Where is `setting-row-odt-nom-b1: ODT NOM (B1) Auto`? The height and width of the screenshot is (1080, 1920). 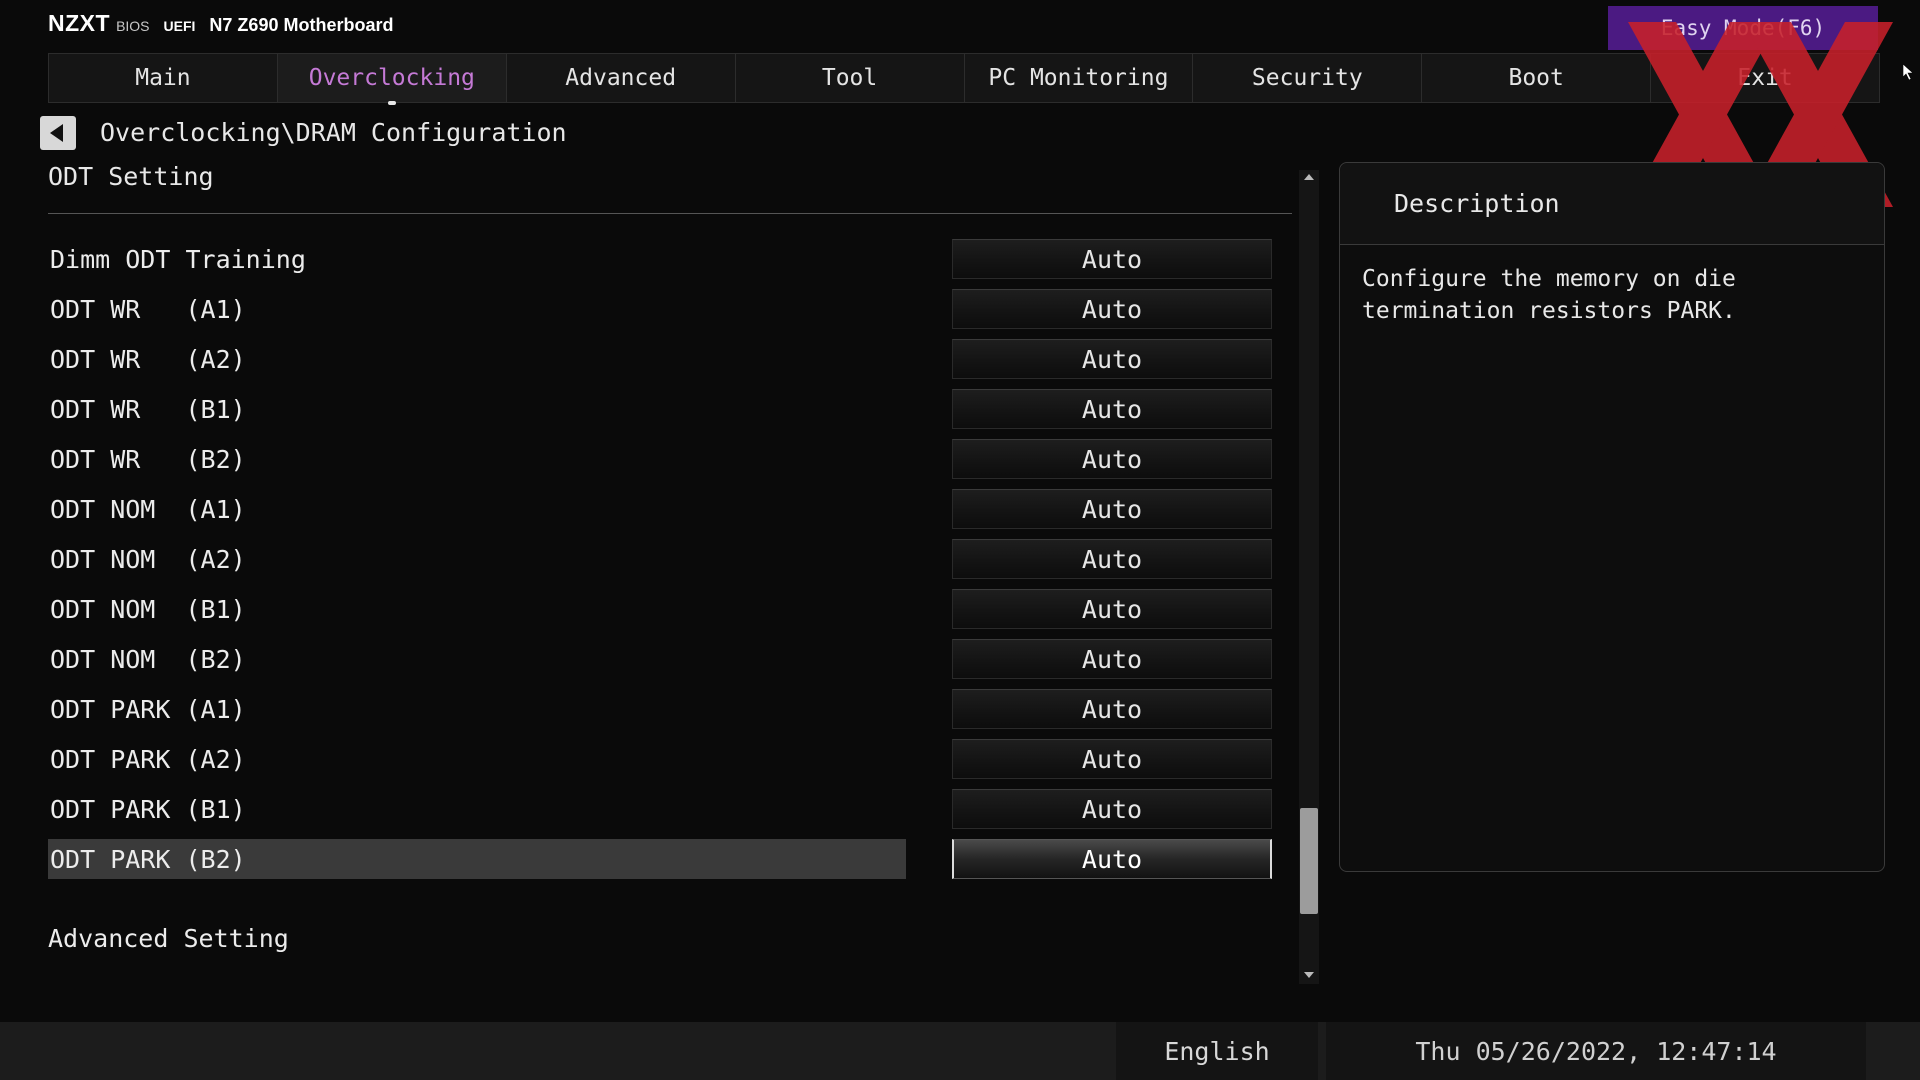
setting-row-odt-nom-b1: ODT NOM (B1) Auto is located at coordinates (663, 609).